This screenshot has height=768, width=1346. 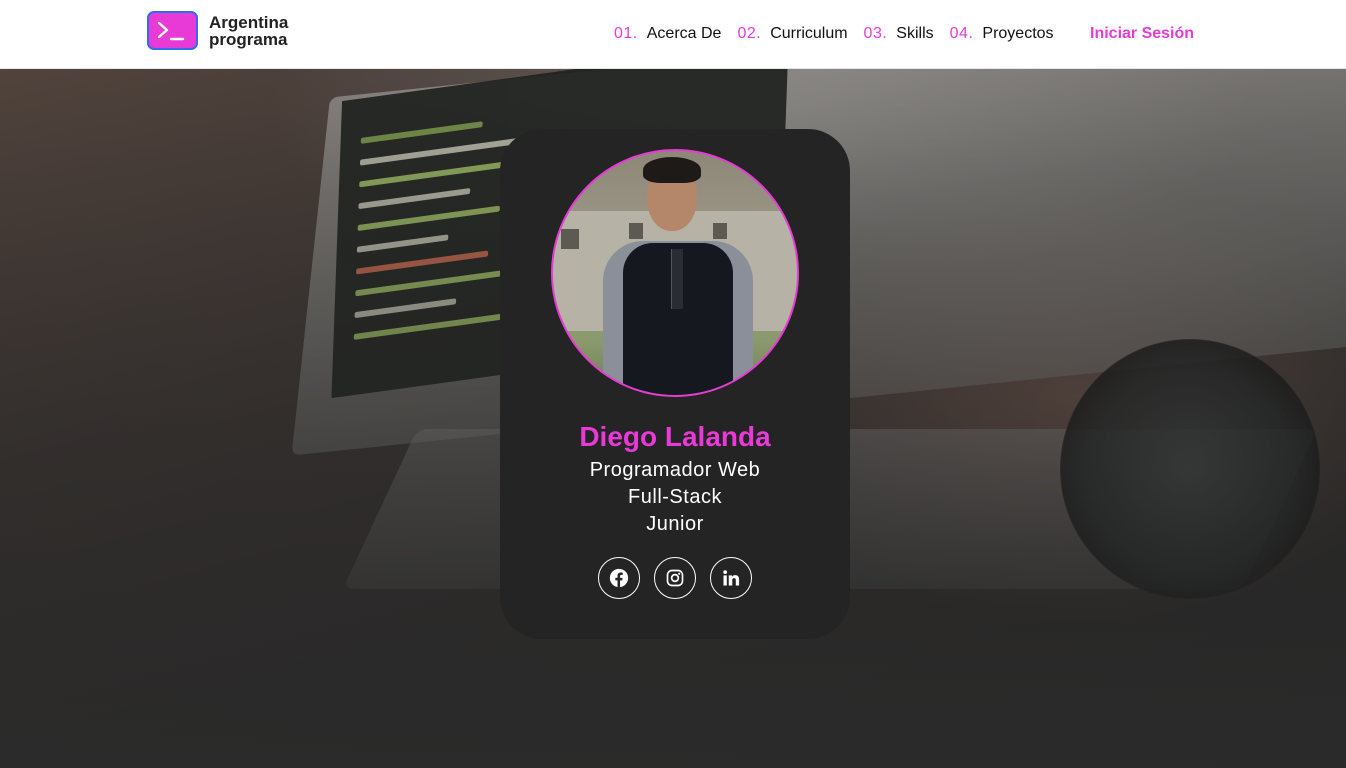 What do you see at coordinates (248, 39) in the screenshot?
I see `logo-line2: programa` at bounding box center [248, 39].